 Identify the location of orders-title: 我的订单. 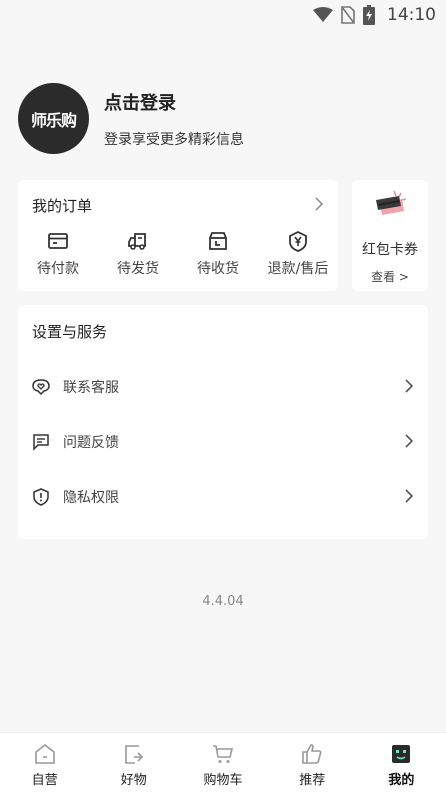
(62, 205).